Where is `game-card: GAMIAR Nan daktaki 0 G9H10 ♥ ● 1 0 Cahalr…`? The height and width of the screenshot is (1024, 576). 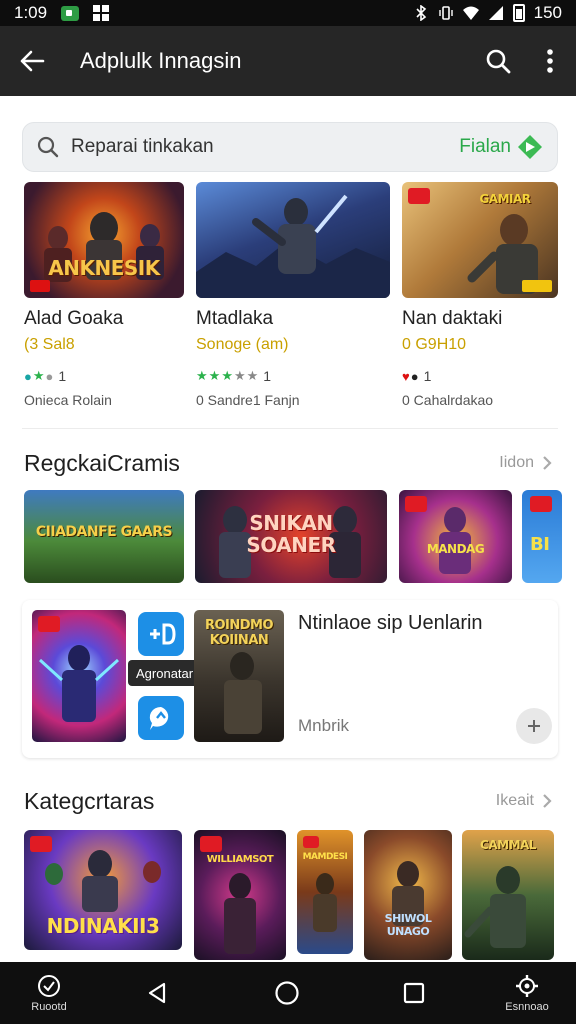
game-card: GAMIAR Nan daktaki 0 G9H10 ♥ ● 1 0 Cahalr… is located at coordinates (480, 295).